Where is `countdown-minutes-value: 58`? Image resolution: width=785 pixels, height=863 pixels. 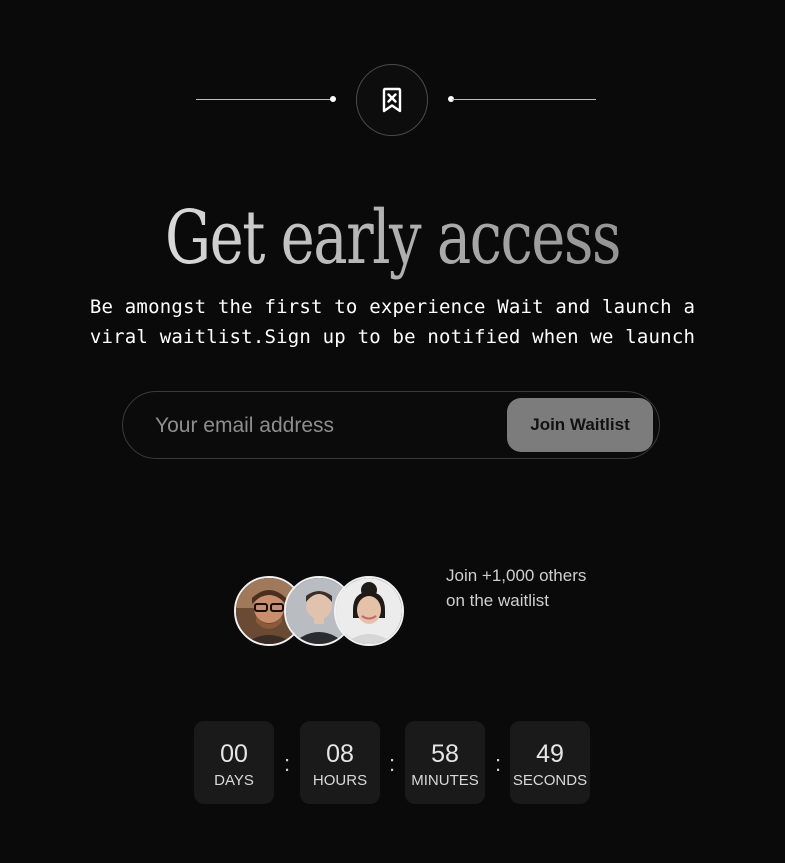 countdown-minutes-value: 58 is located at coordinates (445, 754).